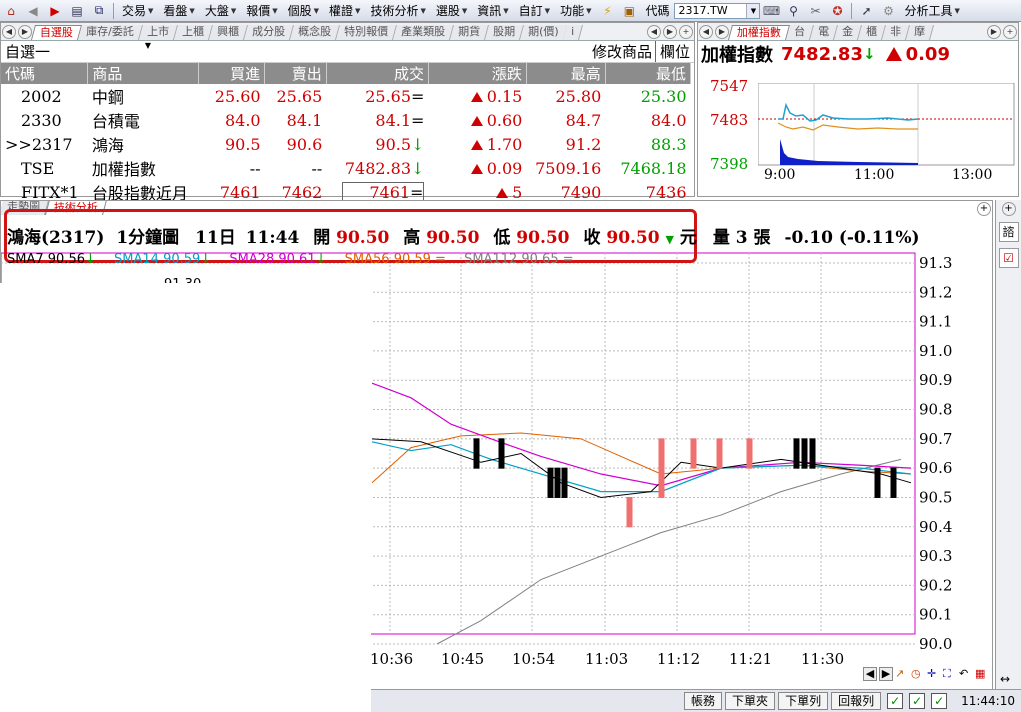  I want to click on chart-tool-icon: ↗, so click(902, 674).